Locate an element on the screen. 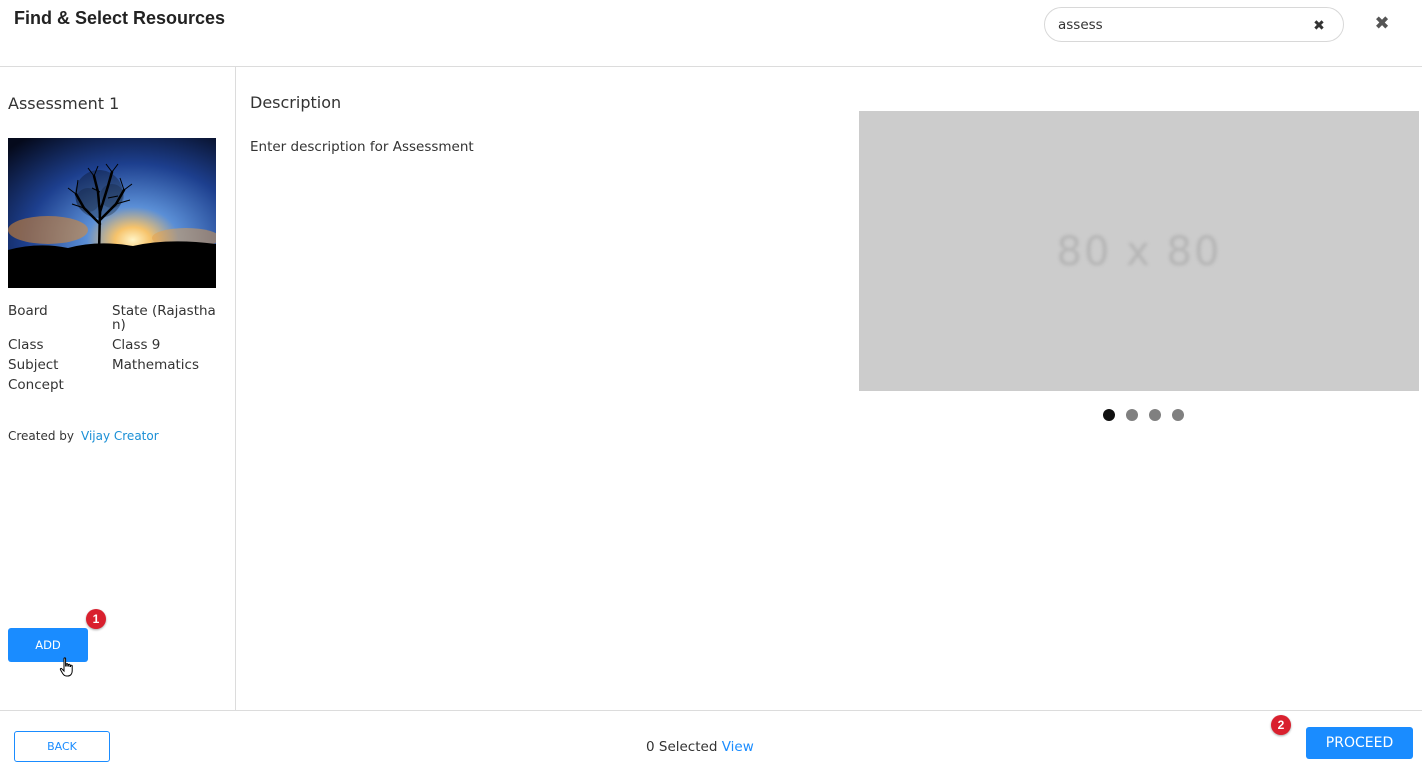 The height and width of the screenshot is (769, 1422). close-icon: ✖ is located at coordinates (1382, 23).